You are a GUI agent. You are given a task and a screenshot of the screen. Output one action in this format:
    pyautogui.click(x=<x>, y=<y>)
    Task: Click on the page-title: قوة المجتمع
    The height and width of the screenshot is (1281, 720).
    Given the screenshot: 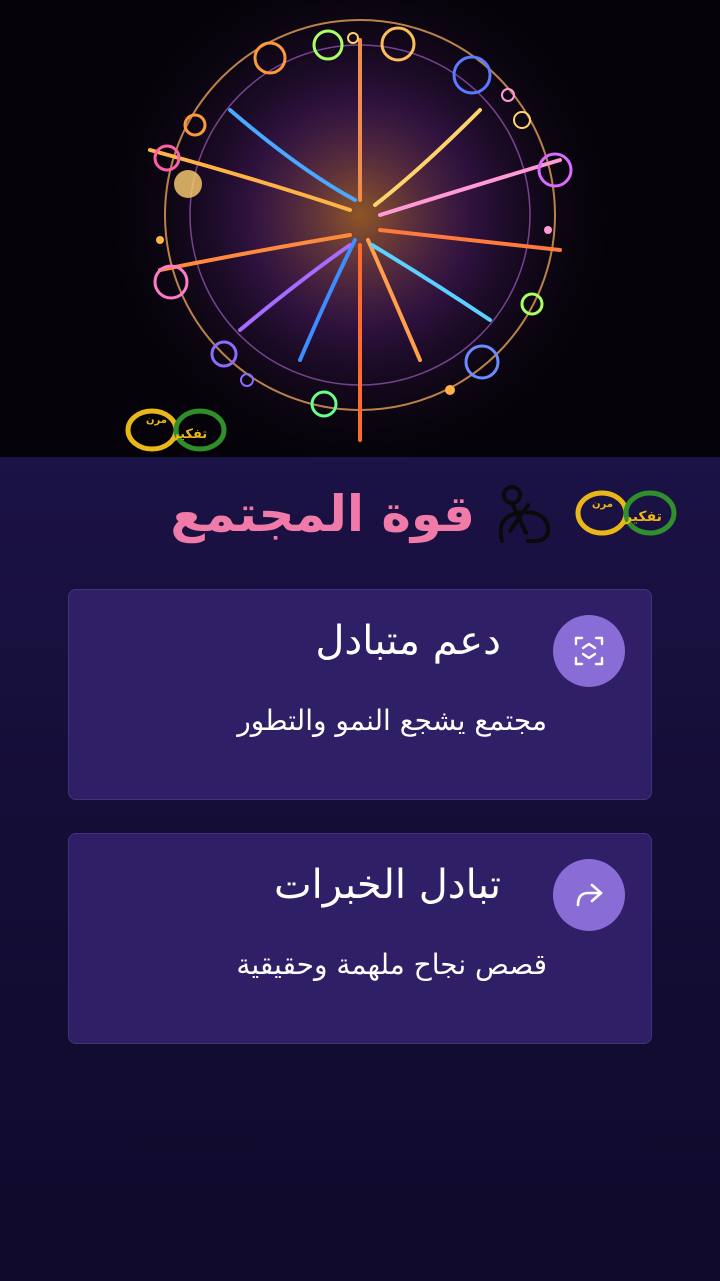 What is the action you would take?
    pyautogui.click(x=322, y=514)
    